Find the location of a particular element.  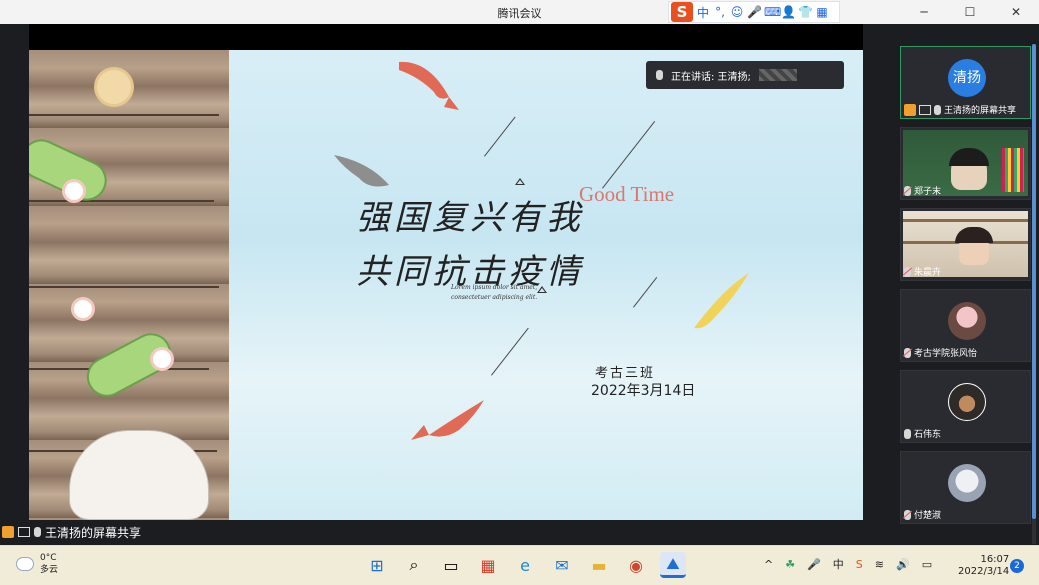

participant-name: 考古学院张风怡 is located at coordinates (946, 354).